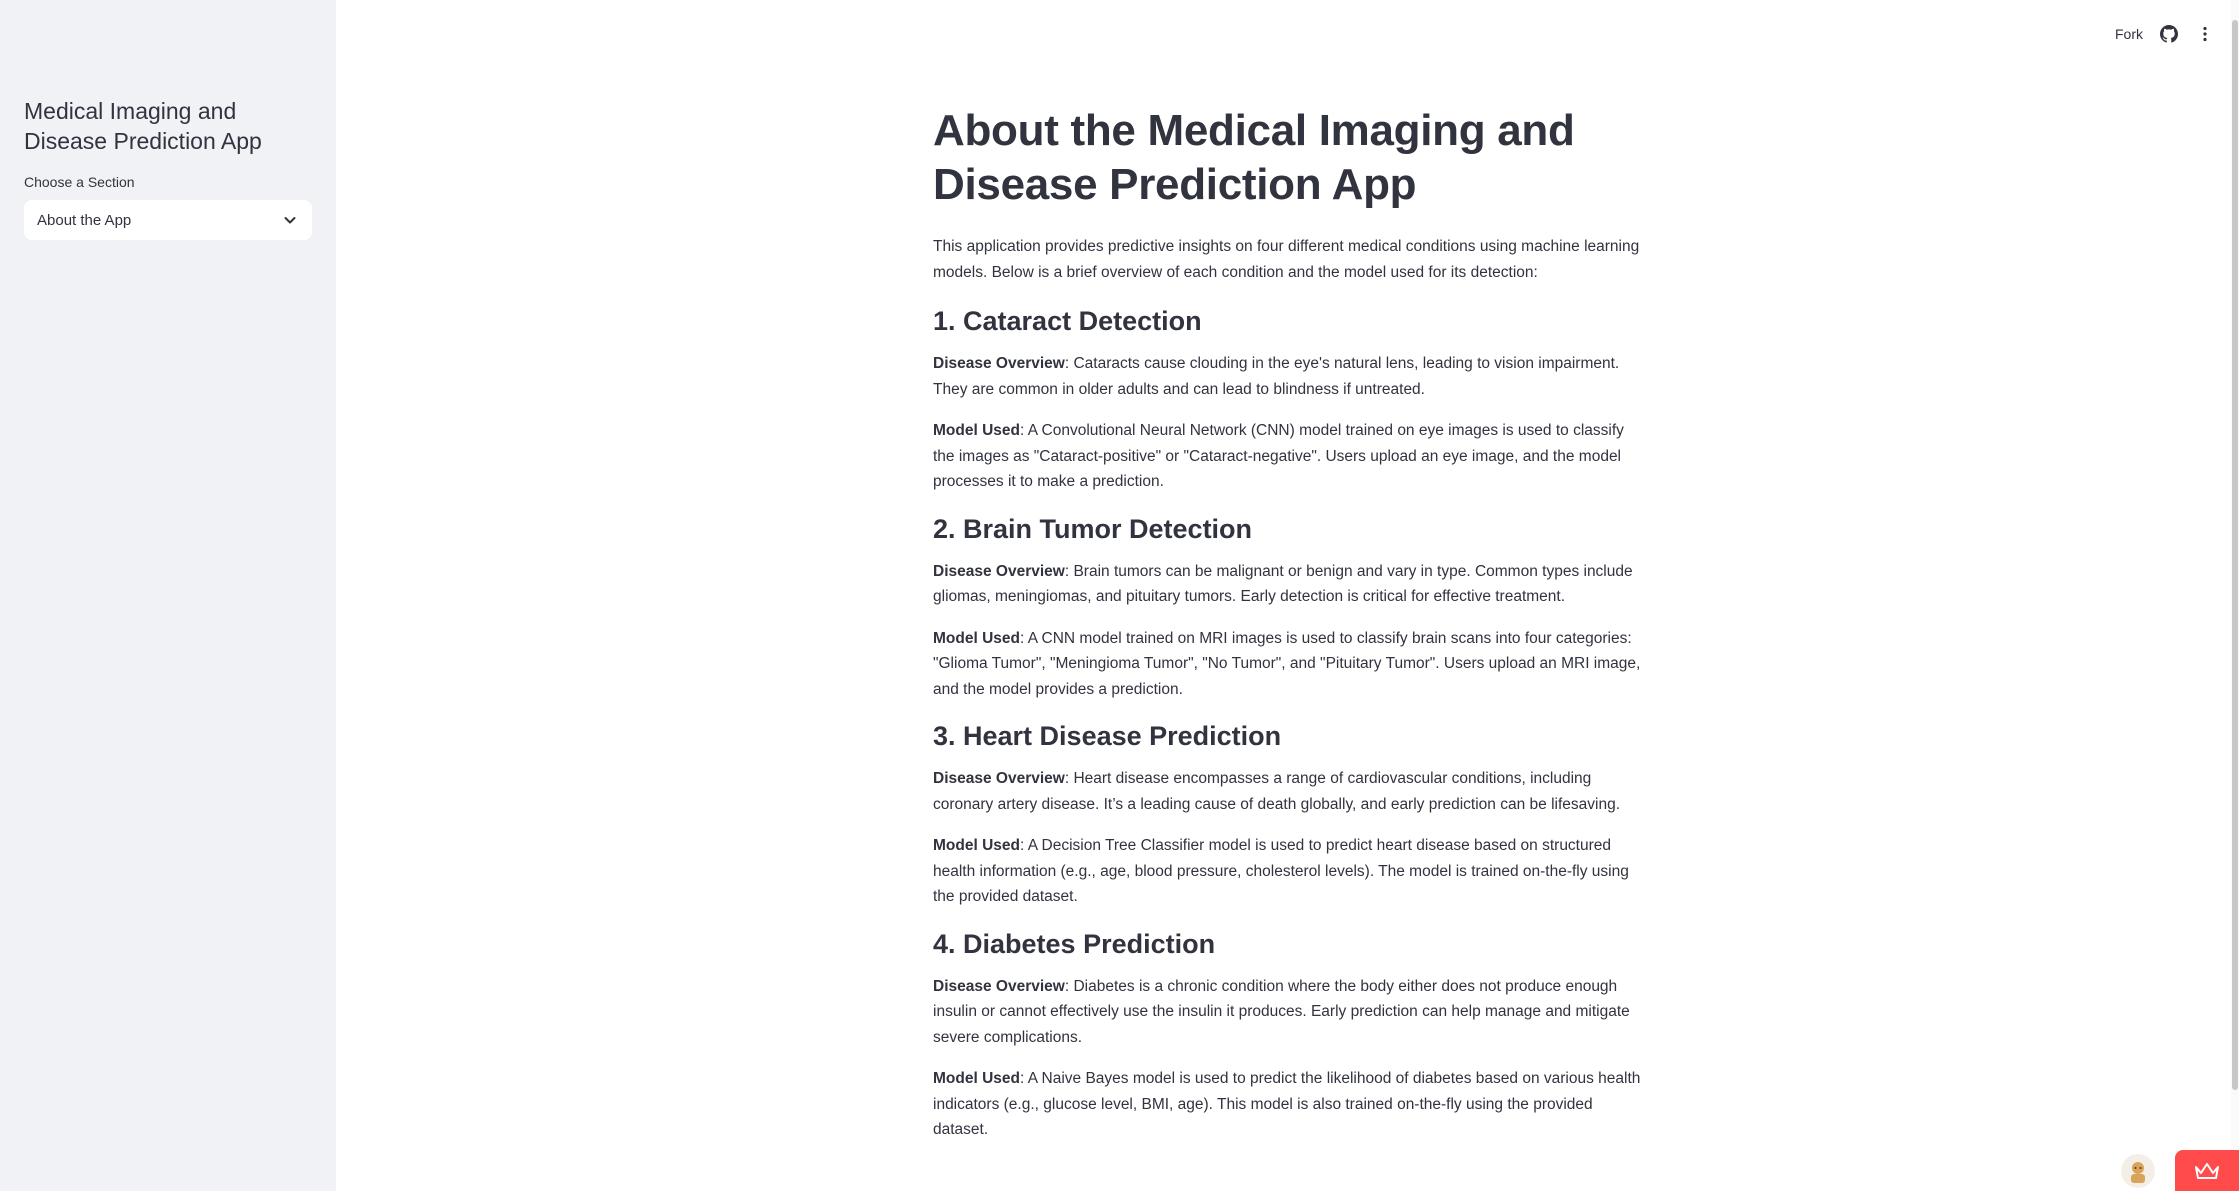 The height and width of the screenshot is (1191, 2239). What do you see at coordinates (1093, 528) in the screenshot?
I see `section-heading: 2. Brain Tumor Detection` at bounding box center [1093, 528].